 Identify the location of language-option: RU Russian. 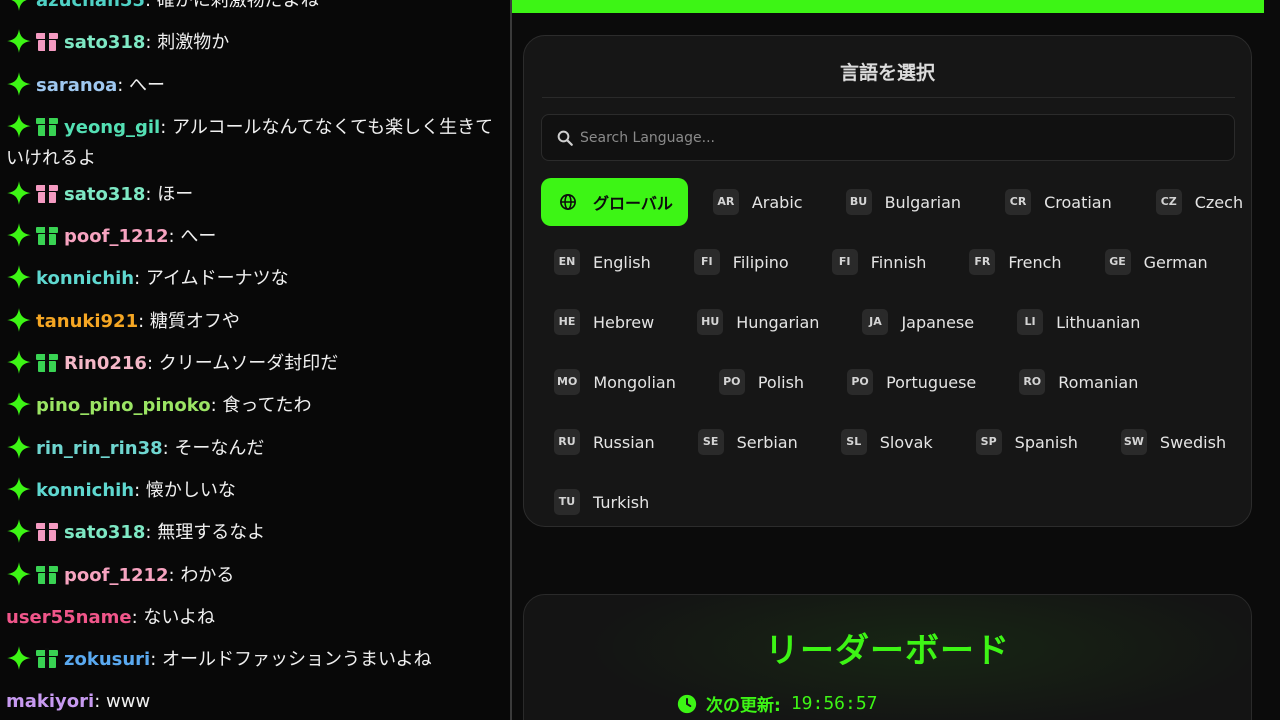
(605, 442).